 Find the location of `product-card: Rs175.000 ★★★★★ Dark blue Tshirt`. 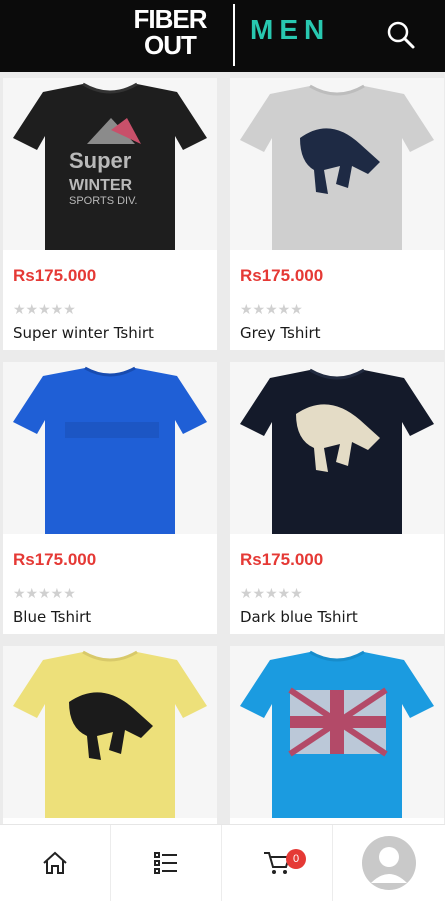

product-card: Rs175.000 ★★★★★ Dark blue Tshirt is located at coordinates (337, 498).